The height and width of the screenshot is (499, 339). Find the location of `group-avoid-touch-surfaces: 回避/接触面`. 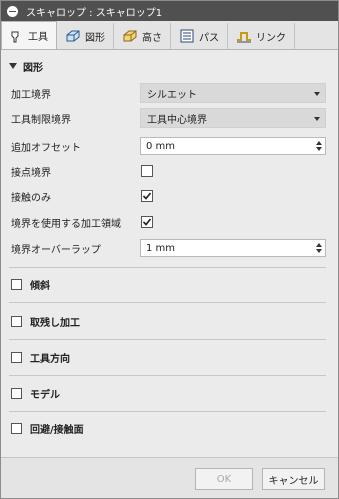

group-avoid-touch-surfaces: 回避/接触面 is located at coordinates (47, 428).